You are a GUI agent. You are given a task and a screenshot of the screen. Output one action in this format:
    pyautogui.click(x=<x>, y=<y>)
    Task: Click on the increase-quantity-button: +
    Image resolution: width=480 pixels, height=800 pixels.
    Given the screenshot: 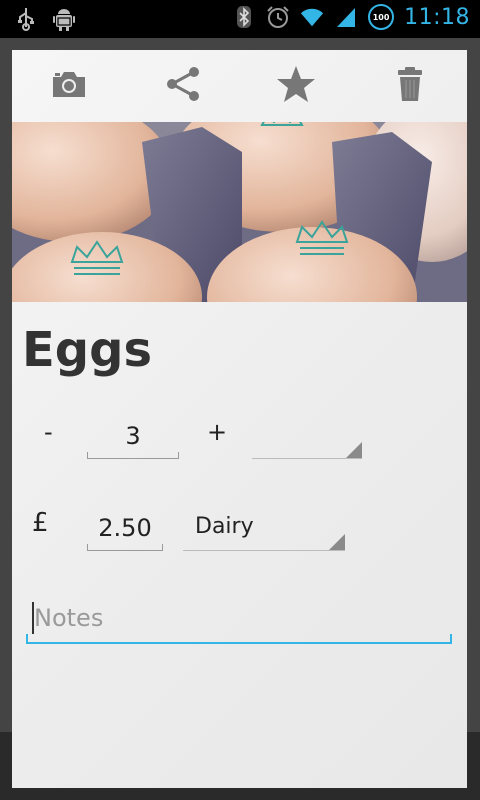 What is the action you would take?
    pyautogui.click(x=217, y=432)
    